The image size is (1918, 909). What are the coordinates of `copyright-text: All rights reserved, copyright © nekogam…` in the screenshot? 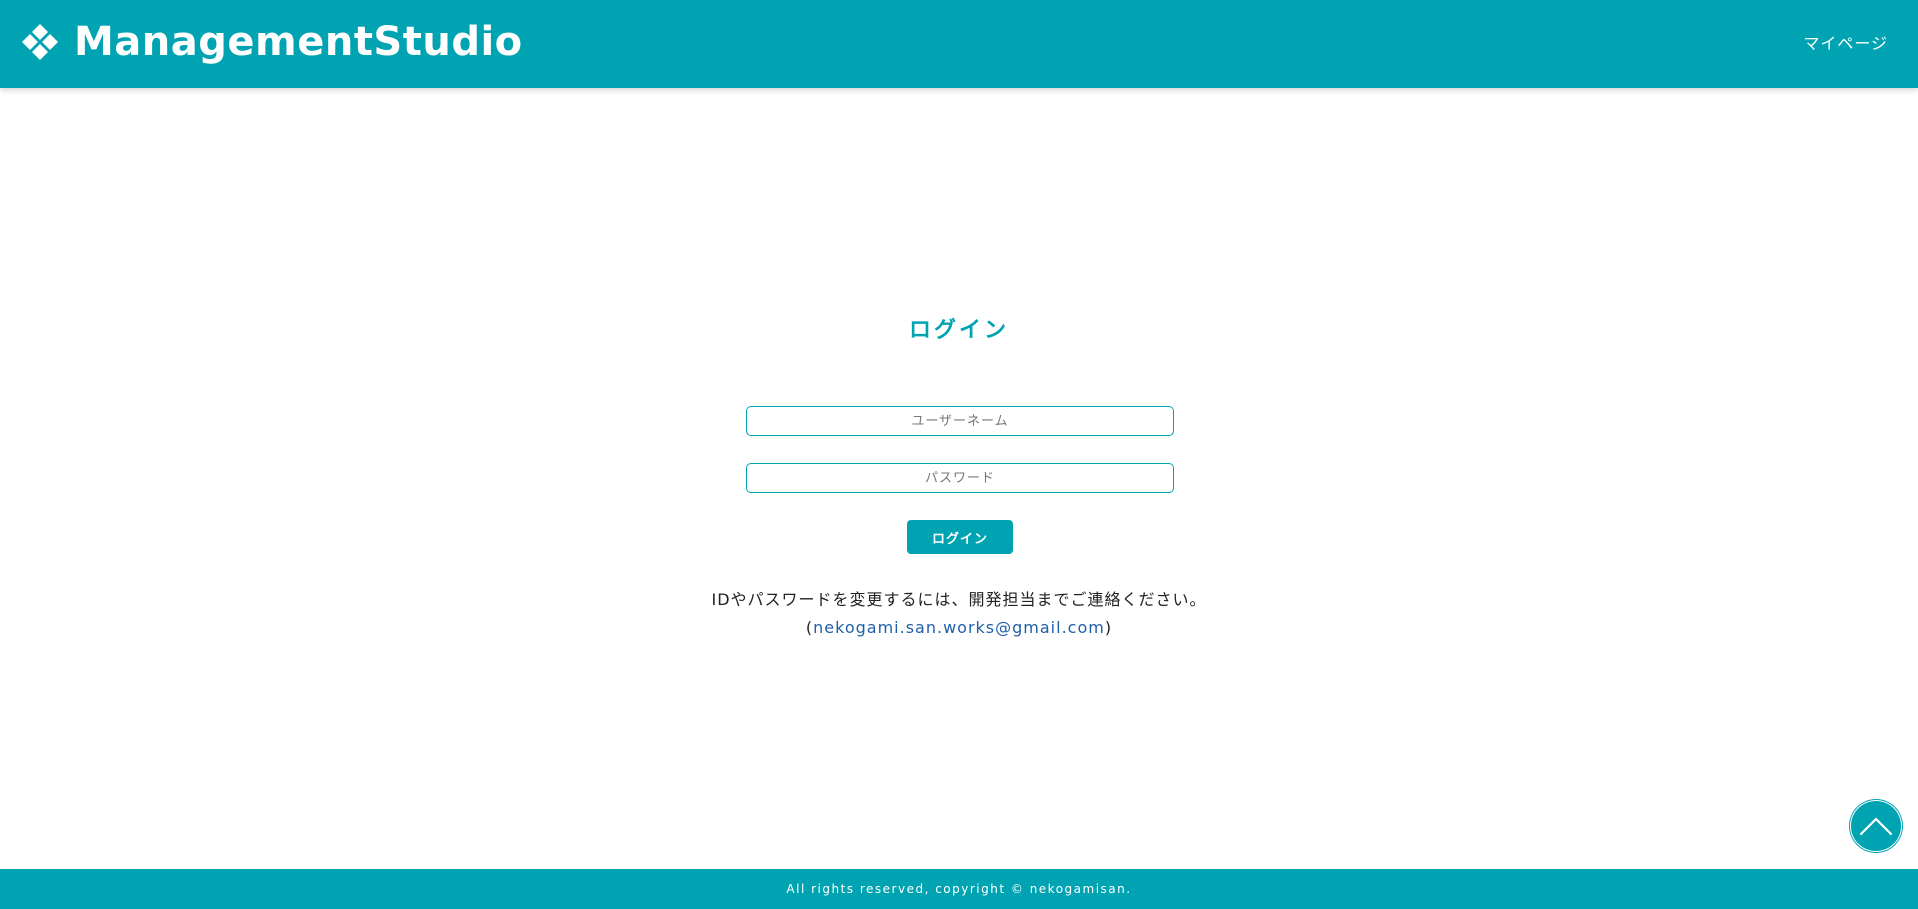 It's located at (959, 889).